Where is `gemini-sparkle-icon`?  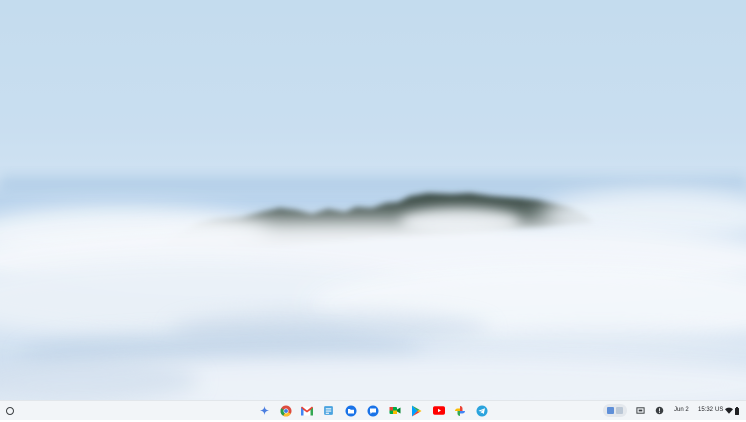 gemini-sparkle-icon is located at coordinates (264, 410).